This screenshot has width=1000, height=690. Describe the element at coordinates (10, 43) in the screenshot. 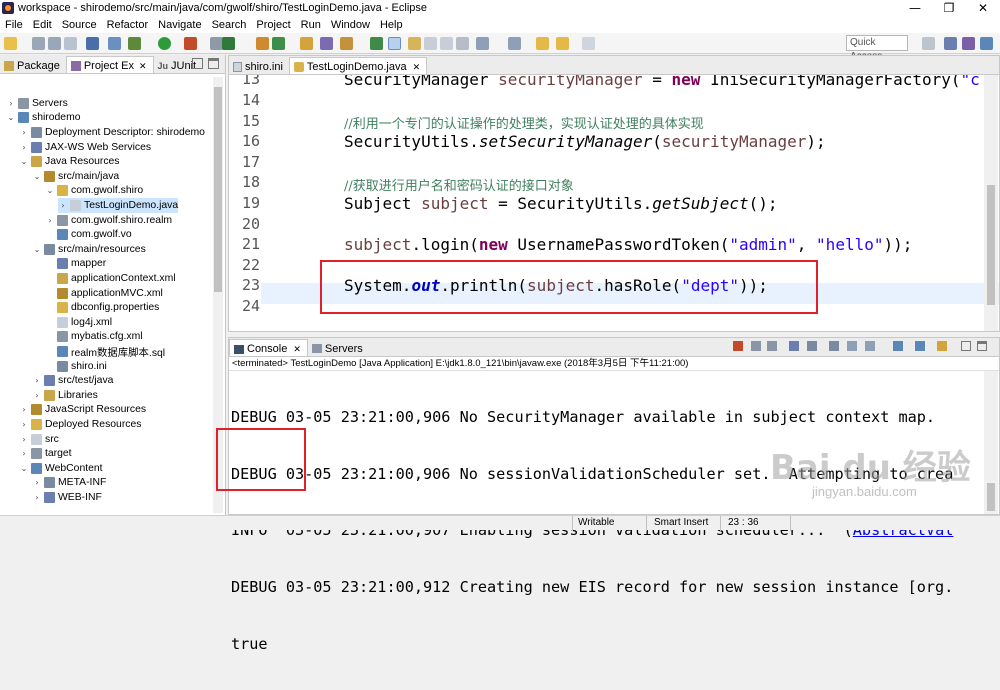

I see `new-icon` at that location.